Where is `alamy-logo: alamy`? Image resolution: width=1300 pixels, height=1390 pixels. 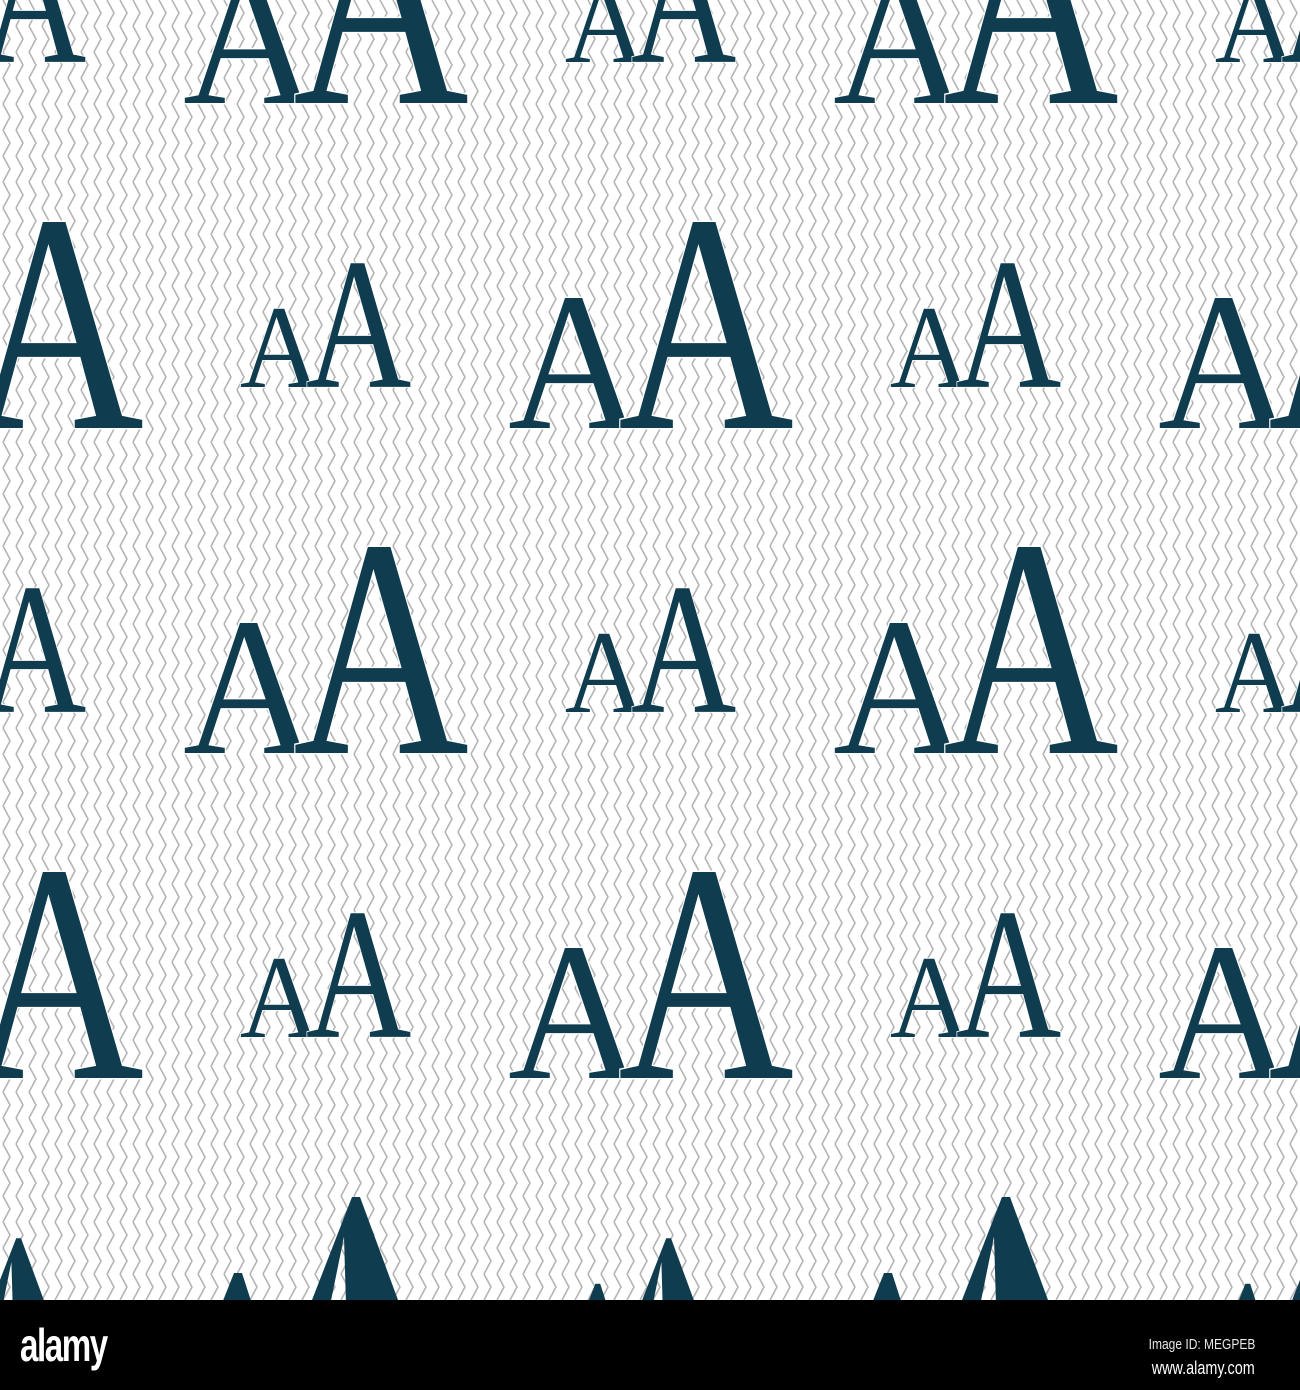 alamy-logo: alamy is located at coordinates (64, 1345).